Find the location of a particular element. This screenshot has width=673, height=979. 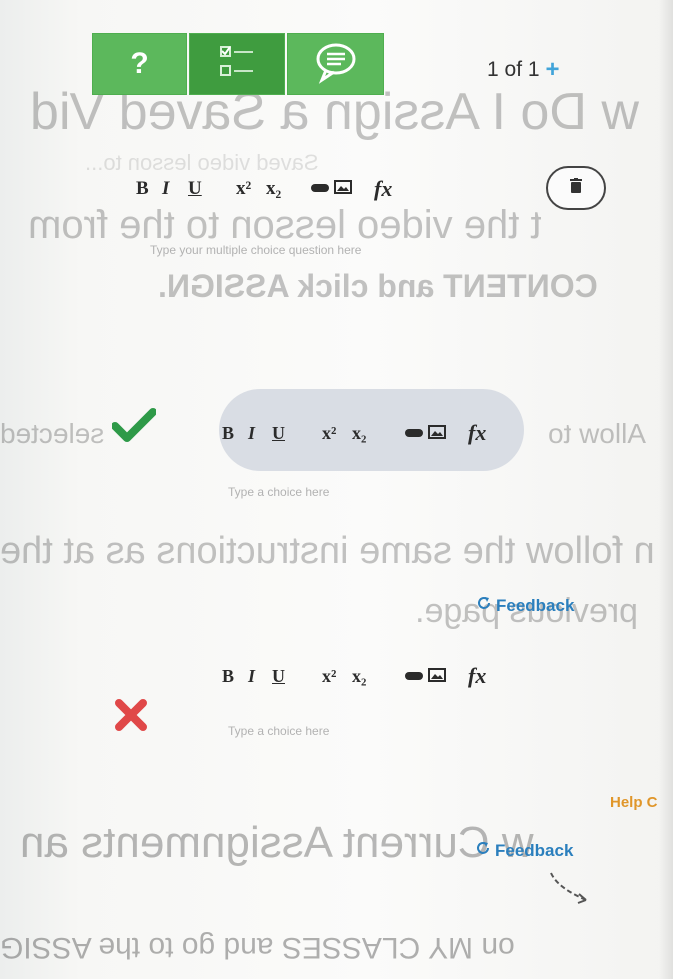

help-link: Help C is located at coordinates (634, 802).